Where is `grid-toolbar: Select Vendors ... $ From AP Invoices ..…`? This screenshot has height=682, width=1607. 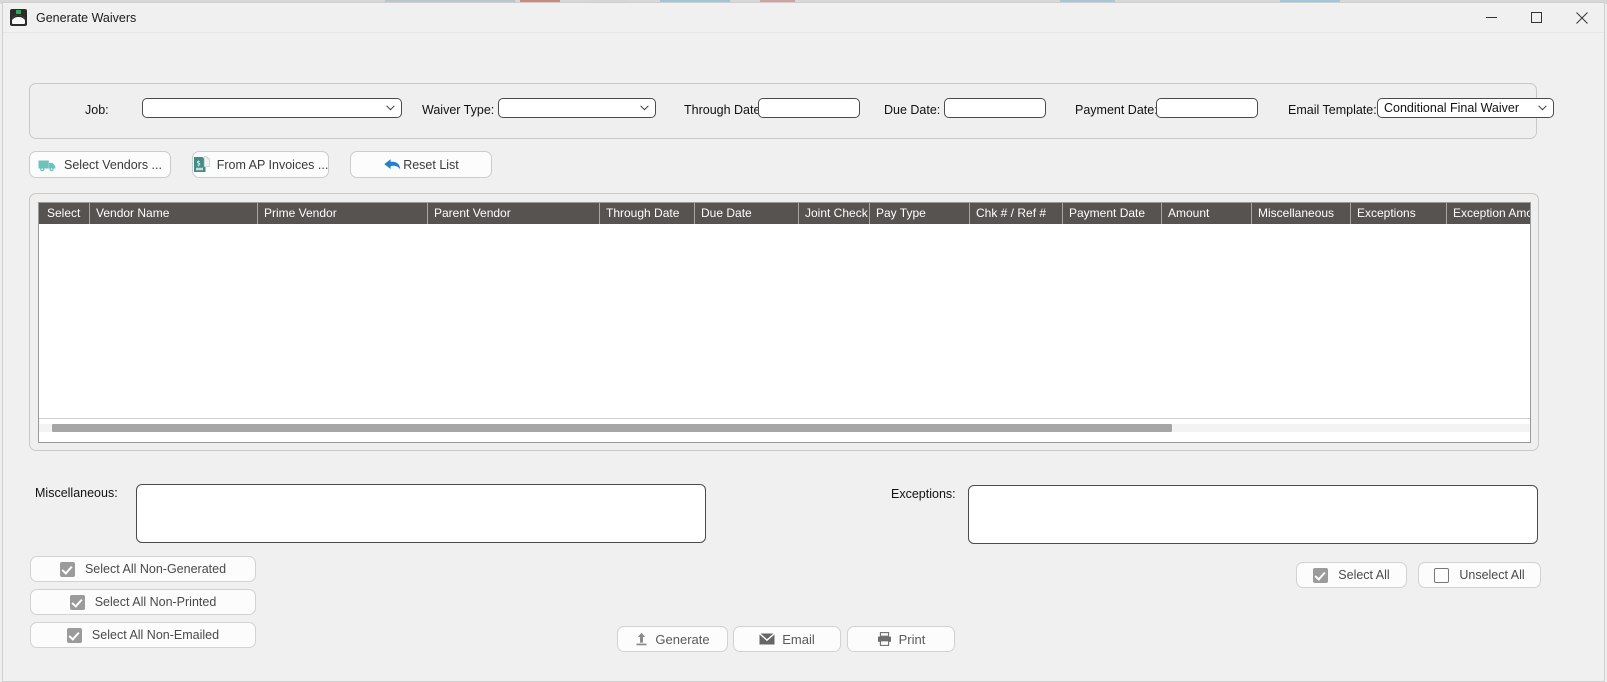
grid-toolbar: Select Vendors ... $ From AP Invoices ..… is located at coordinates (260, 164).